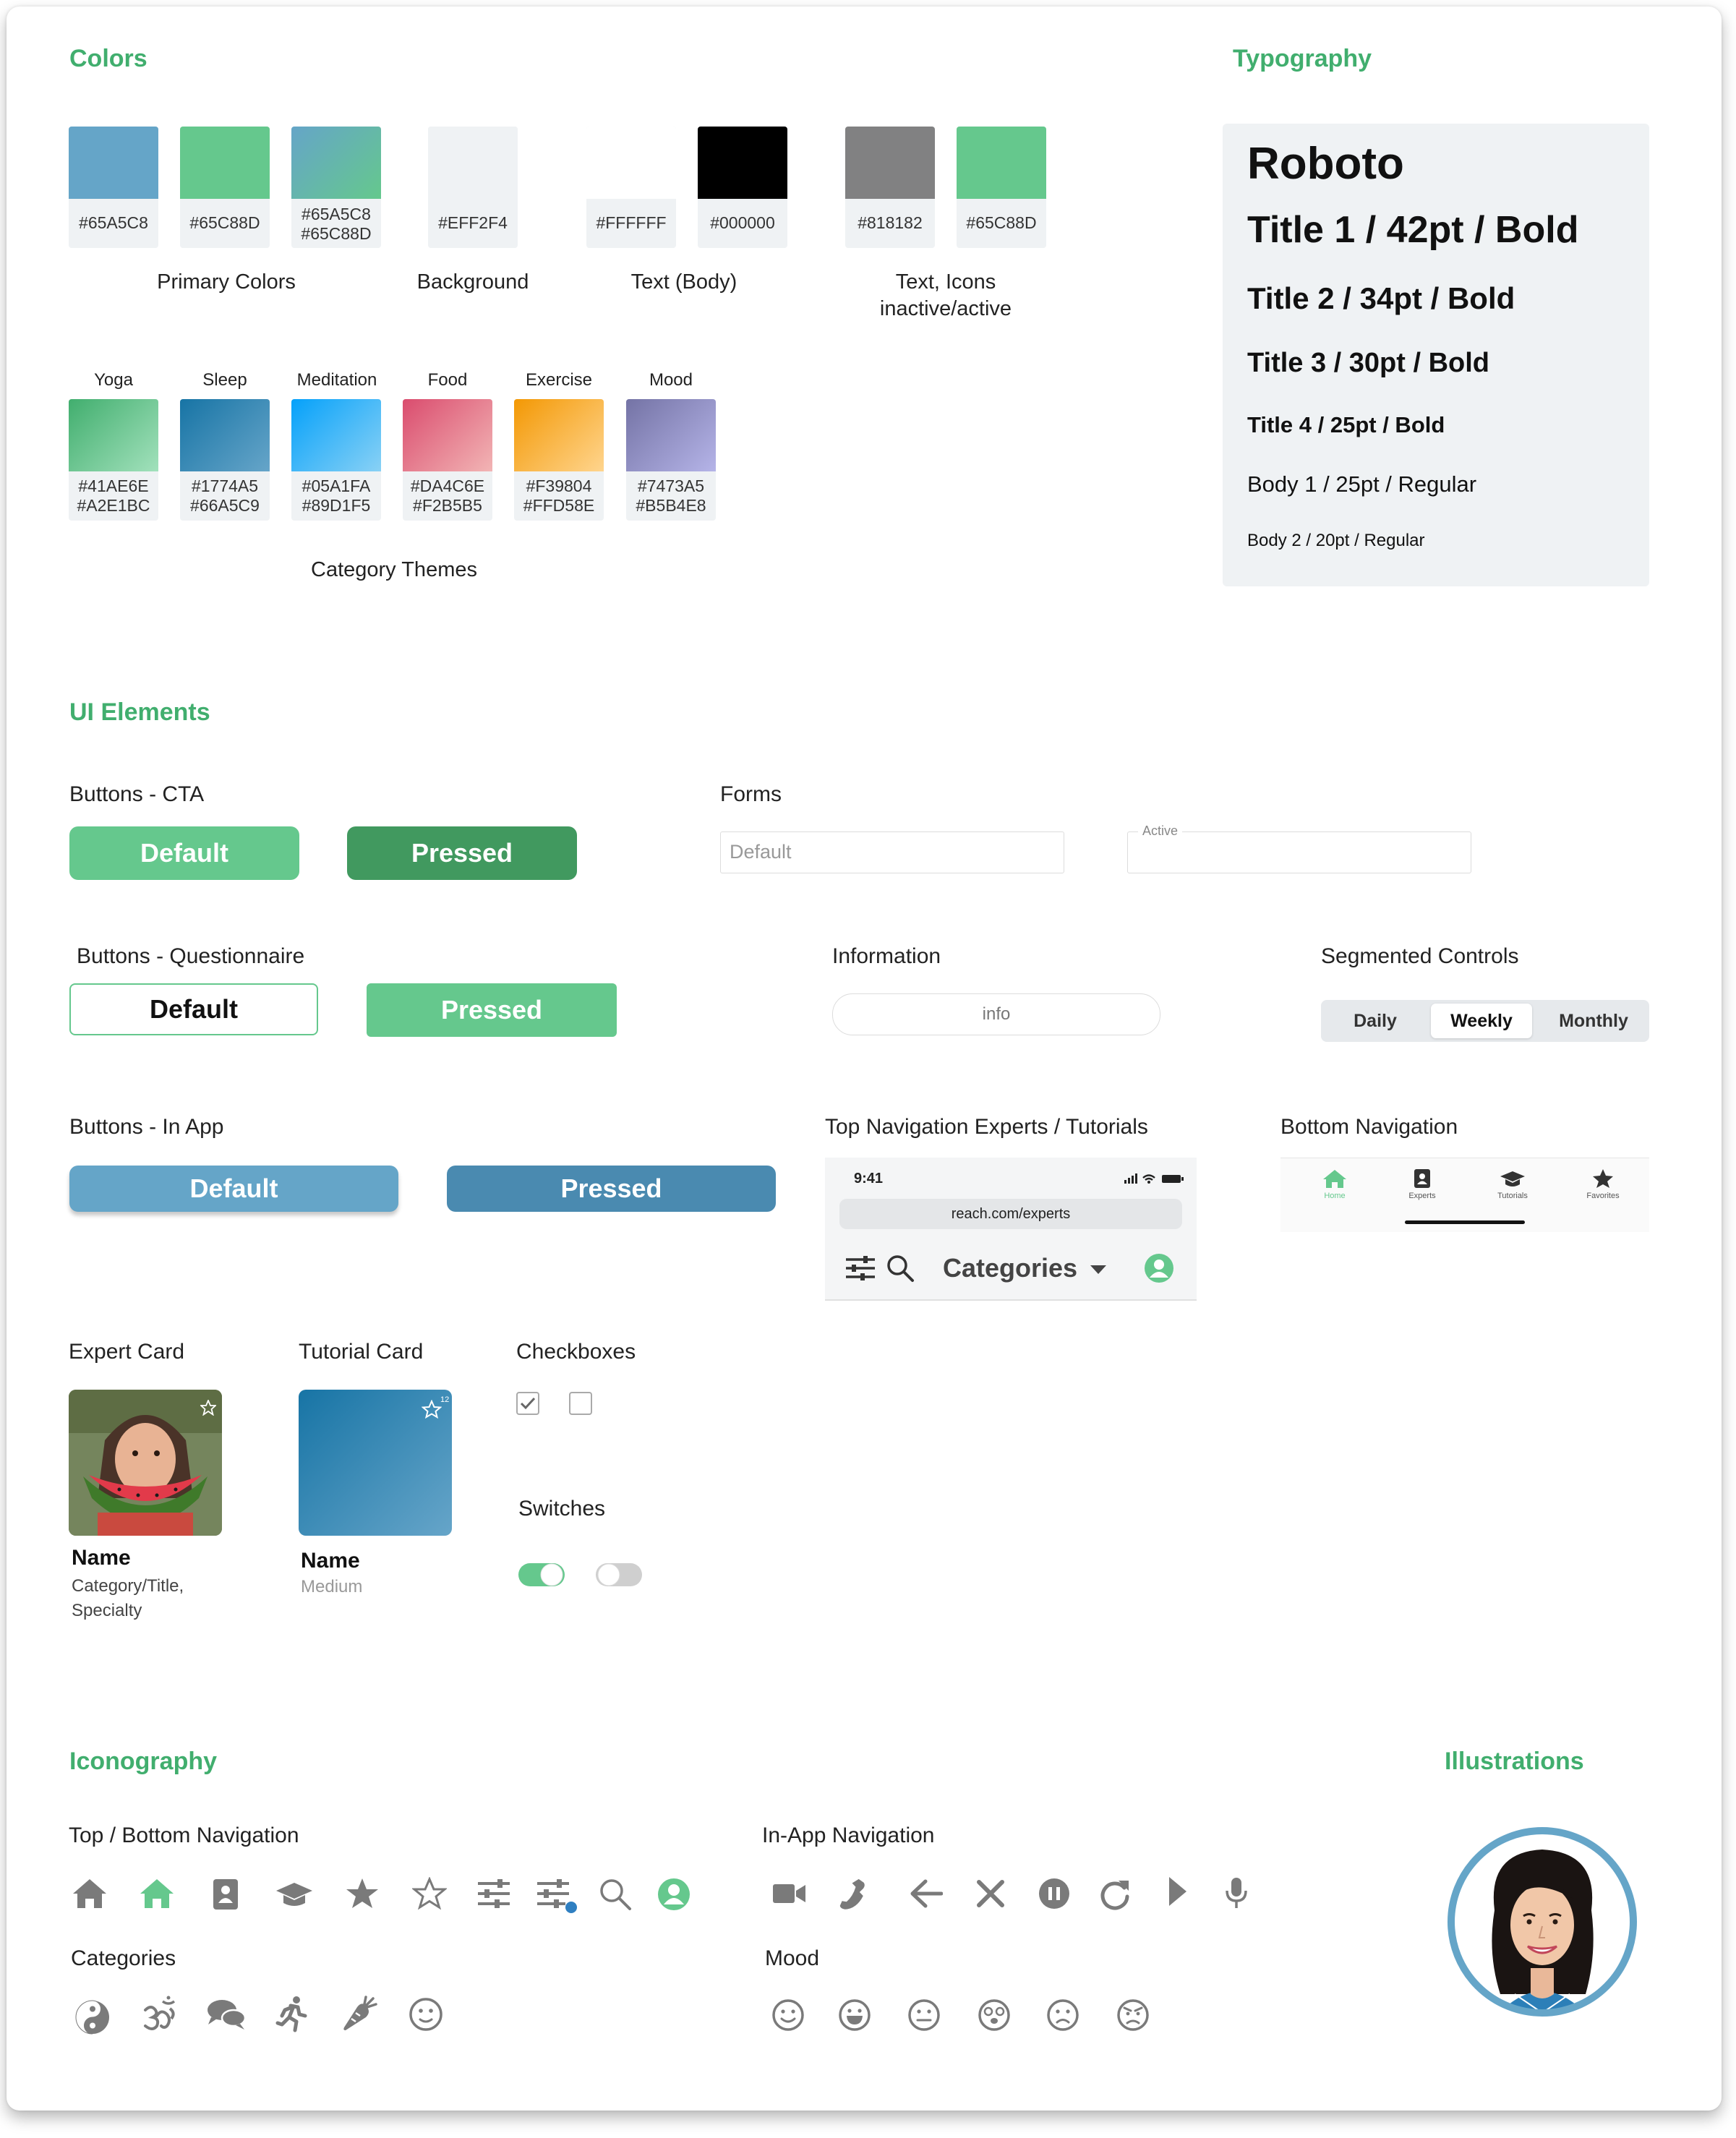  What do you see at coordinates (1236, 1893) in the screenshot?
I see `microphone-icon` at bounding box center [1236, 1893].